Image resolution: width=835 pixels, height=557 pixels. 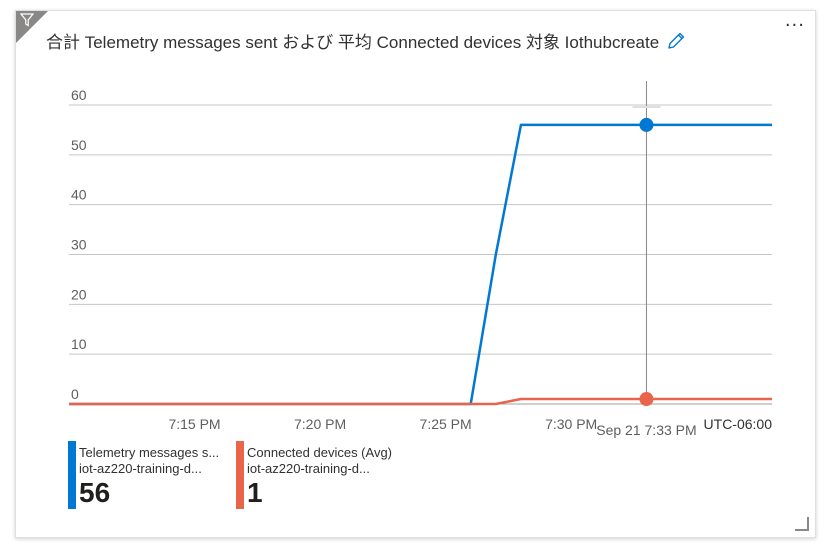 What do you see at coordinates (75, 394) in the screenshot?
I see `y-tick-label: 0` at bounding box center [75, 394].